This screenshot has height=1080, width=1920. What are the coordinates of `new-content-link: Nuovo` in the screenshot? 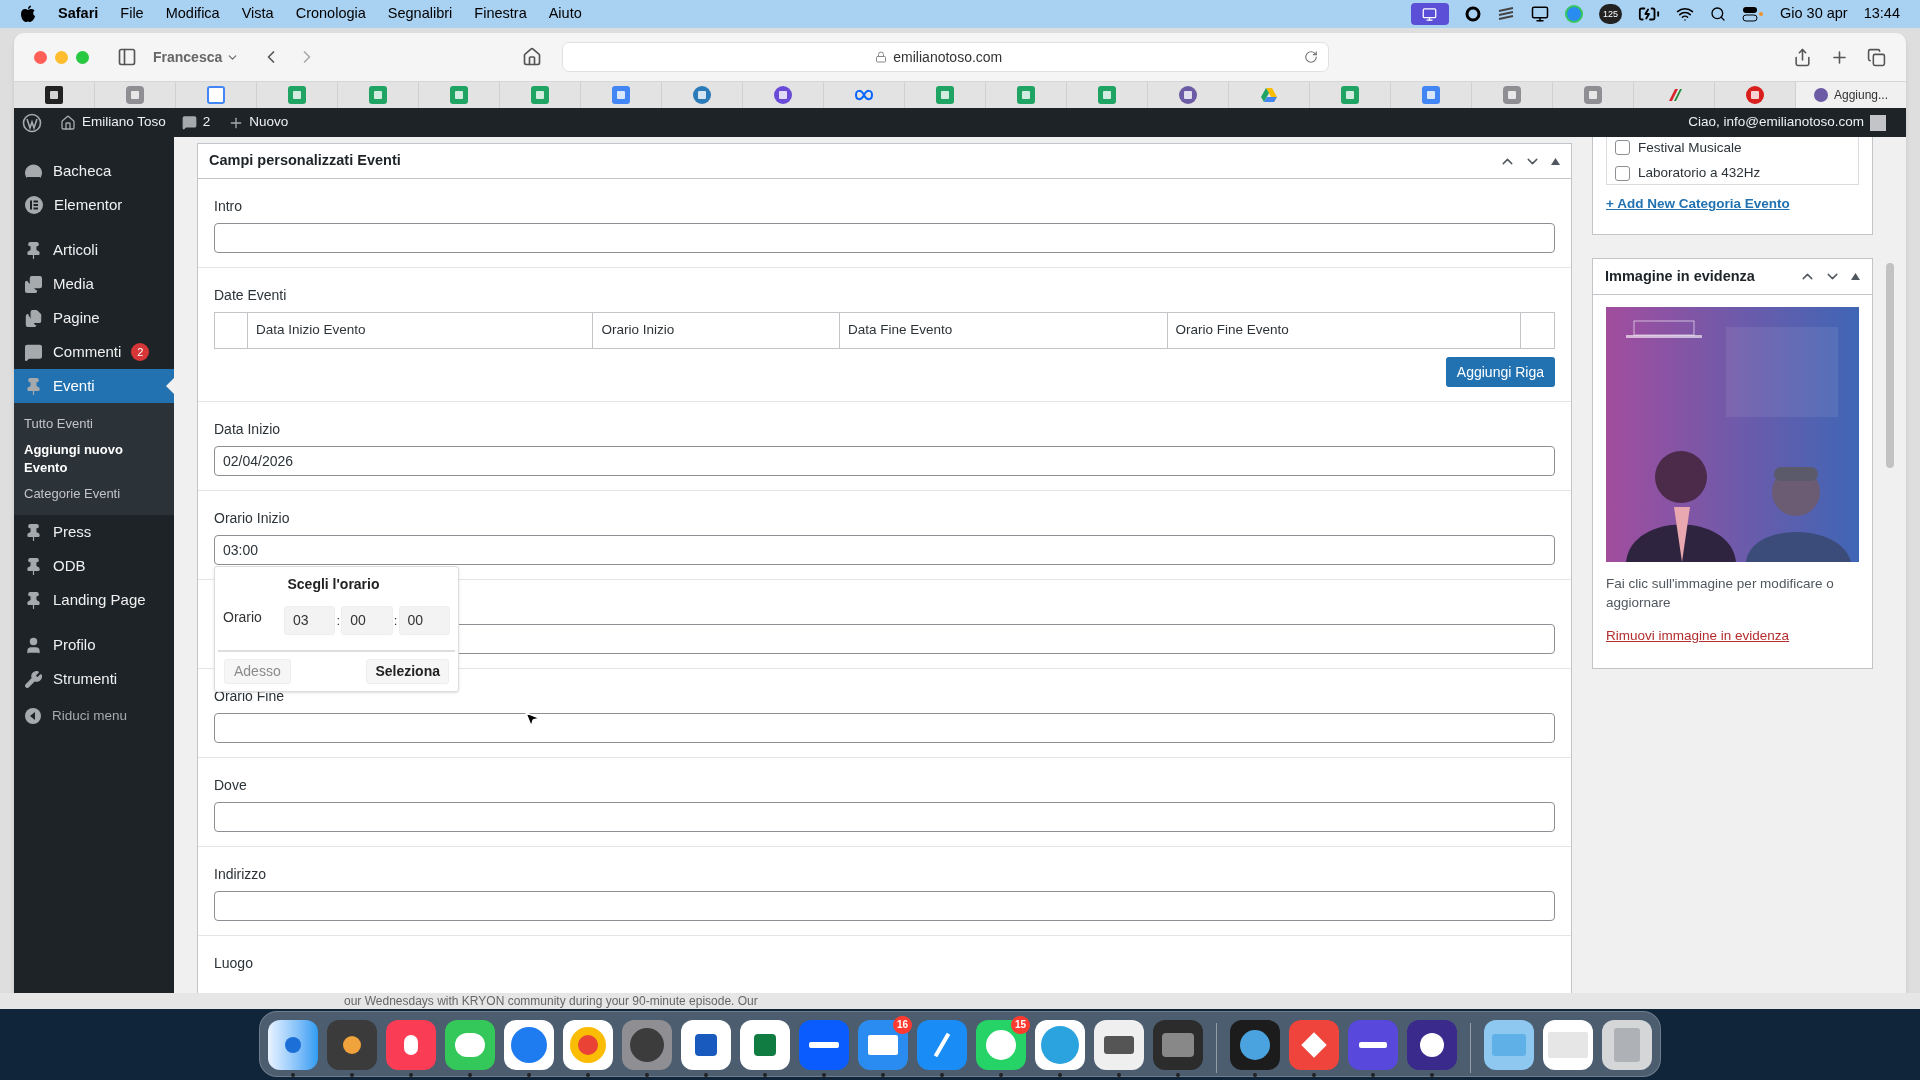 It's located at (269, 122).